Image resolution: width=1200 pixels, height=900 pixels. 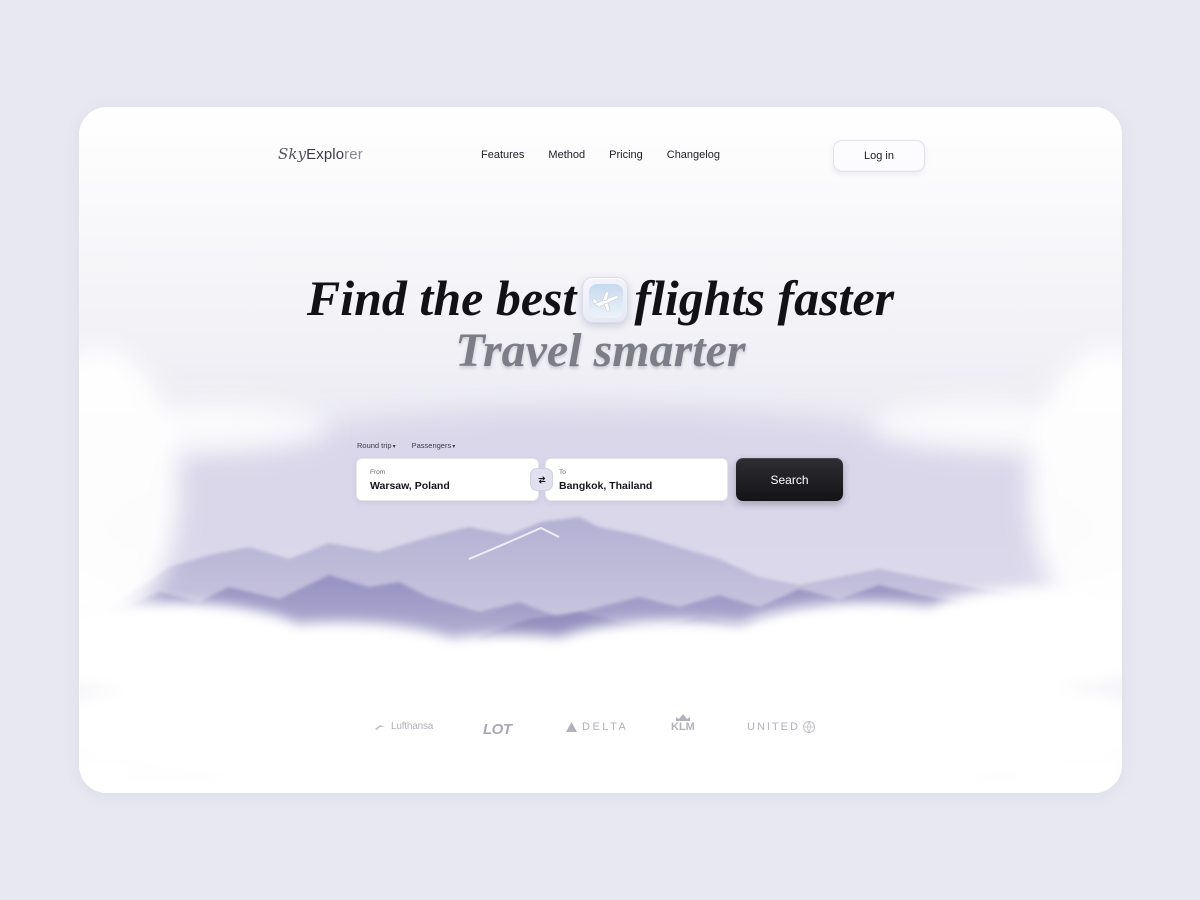 I want to click on to-label: To, so click(x=562, y=472).